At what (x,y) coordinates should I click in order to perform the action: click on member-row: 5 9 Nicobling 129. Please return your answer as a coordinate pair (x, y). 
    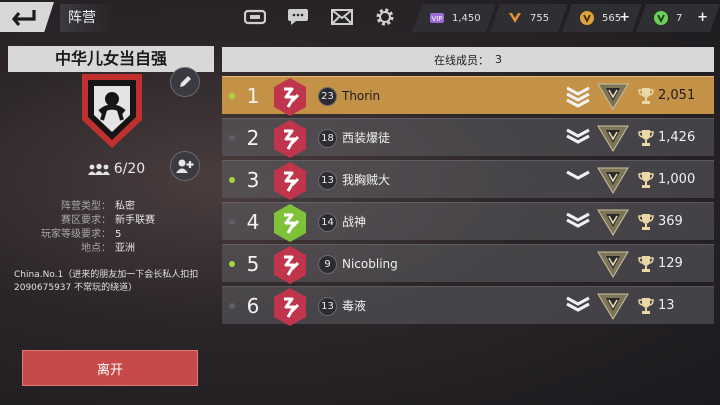
    Looking at the image, I should click on (468, 264).